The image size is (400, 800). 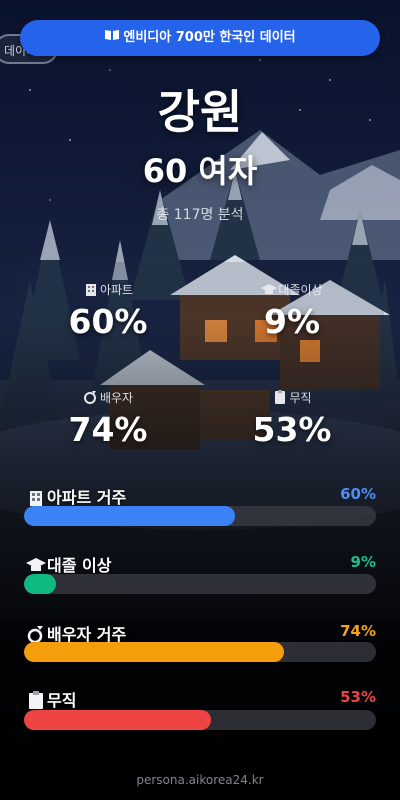 What do you see at coordinates (200, 780) in the screenshot?
I see `footer-url: persona.aikorea24.kr` at bounding box center [200, 780].